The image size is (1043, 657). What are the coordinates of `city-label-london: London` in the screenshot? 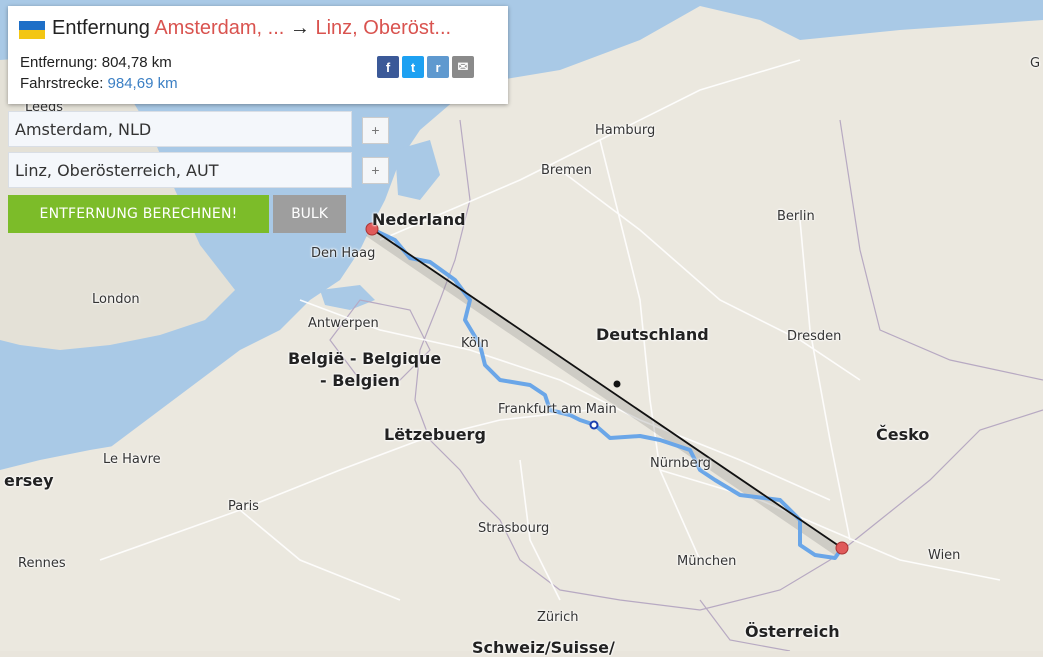 It's located at (116, 299).